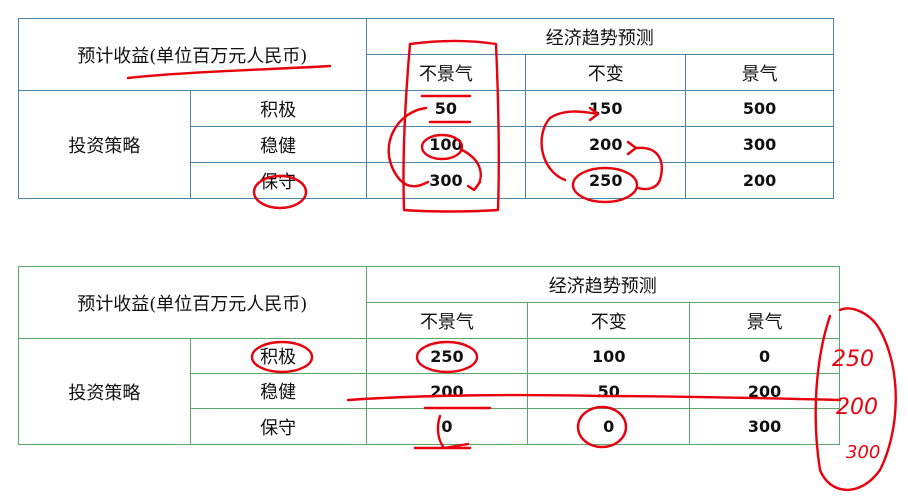 The width and height of the screenshot is (908, 504). I want to click on margin-note: 300, so click(863, 452).